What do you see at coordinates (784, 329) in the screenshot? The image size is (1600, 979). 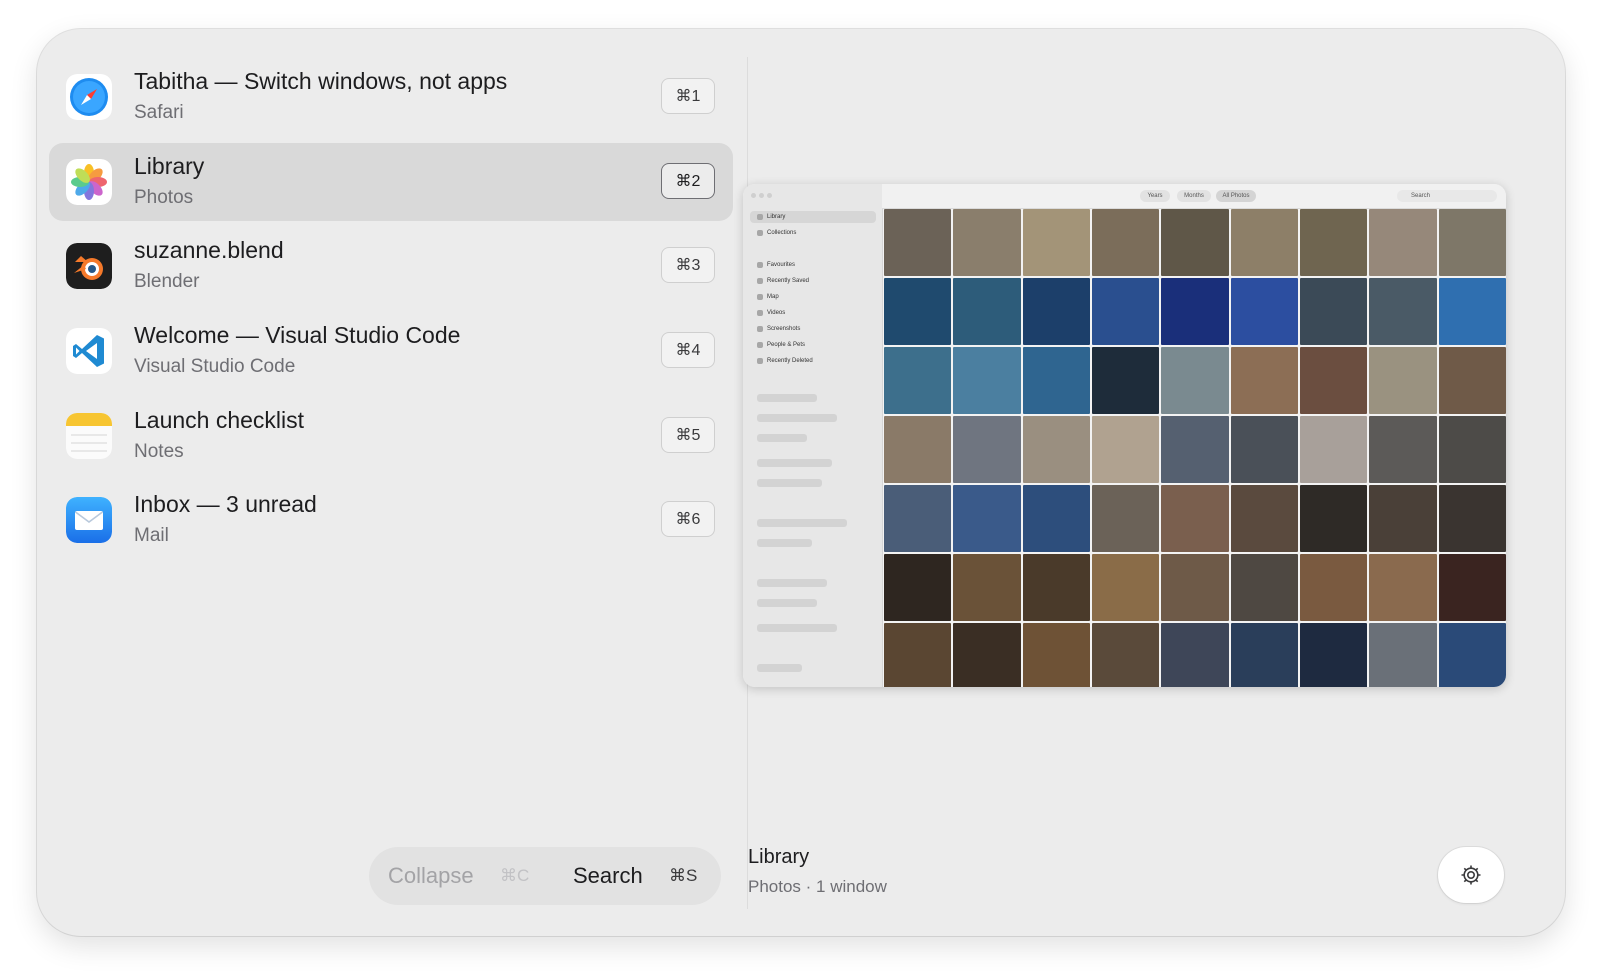 I see `preview-sidebar-item: Screenshots` at bounding box center [784, 329].